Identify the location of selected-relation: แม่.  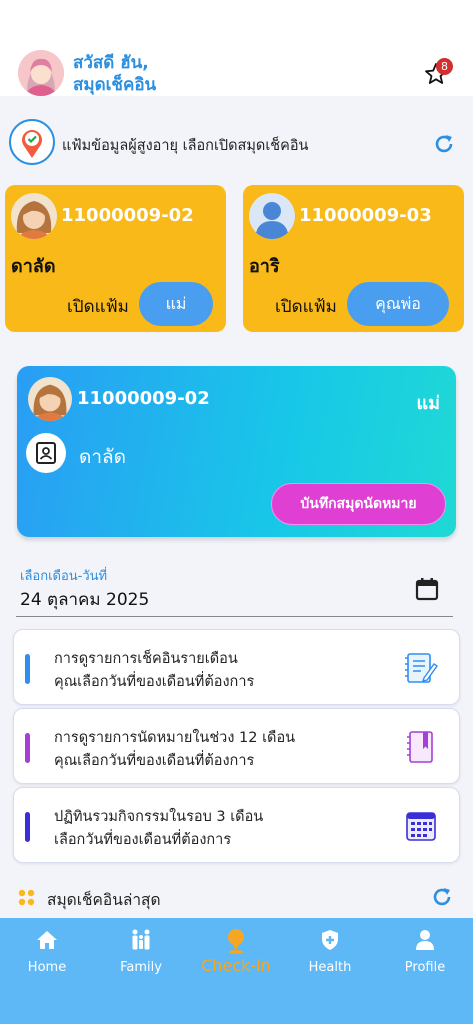
(428, 403).